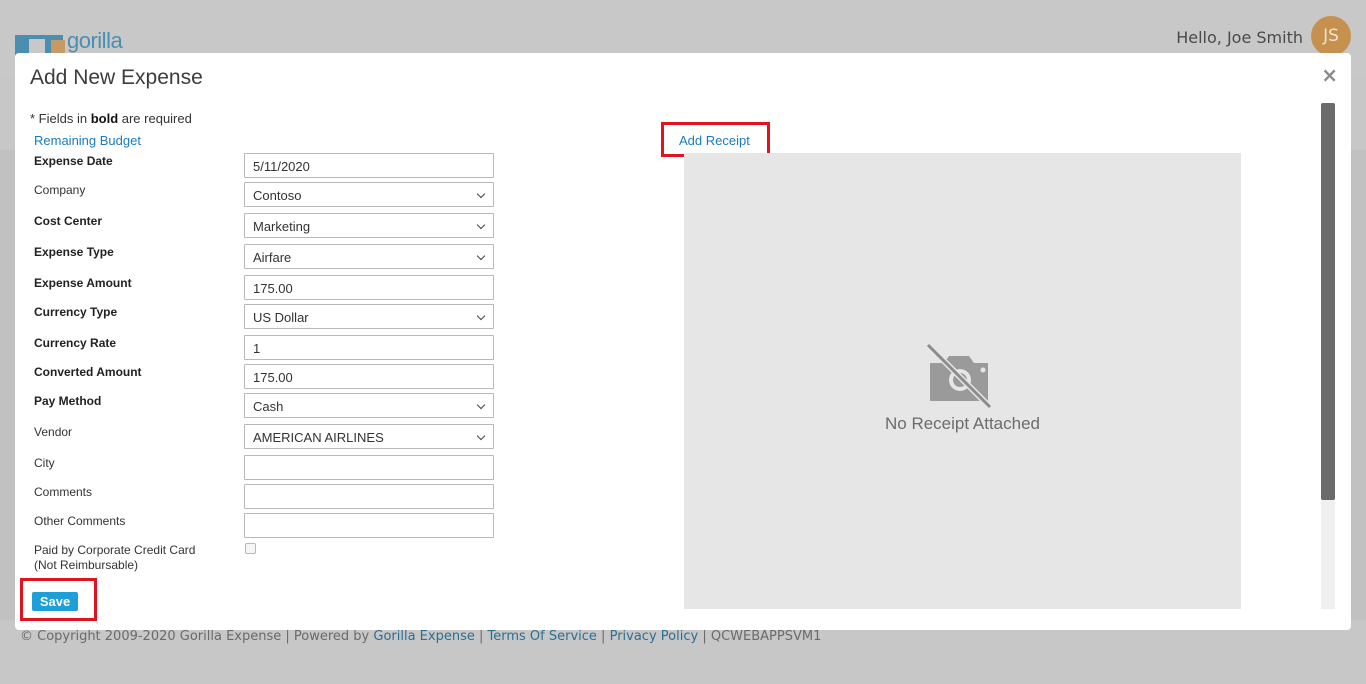 The image size is (1366, 684). What do you see at coordinates (1239, 37) in the screenshot?
I see `user-greeting: Hello, Joe Smith` at bounding box center [1239, 37].